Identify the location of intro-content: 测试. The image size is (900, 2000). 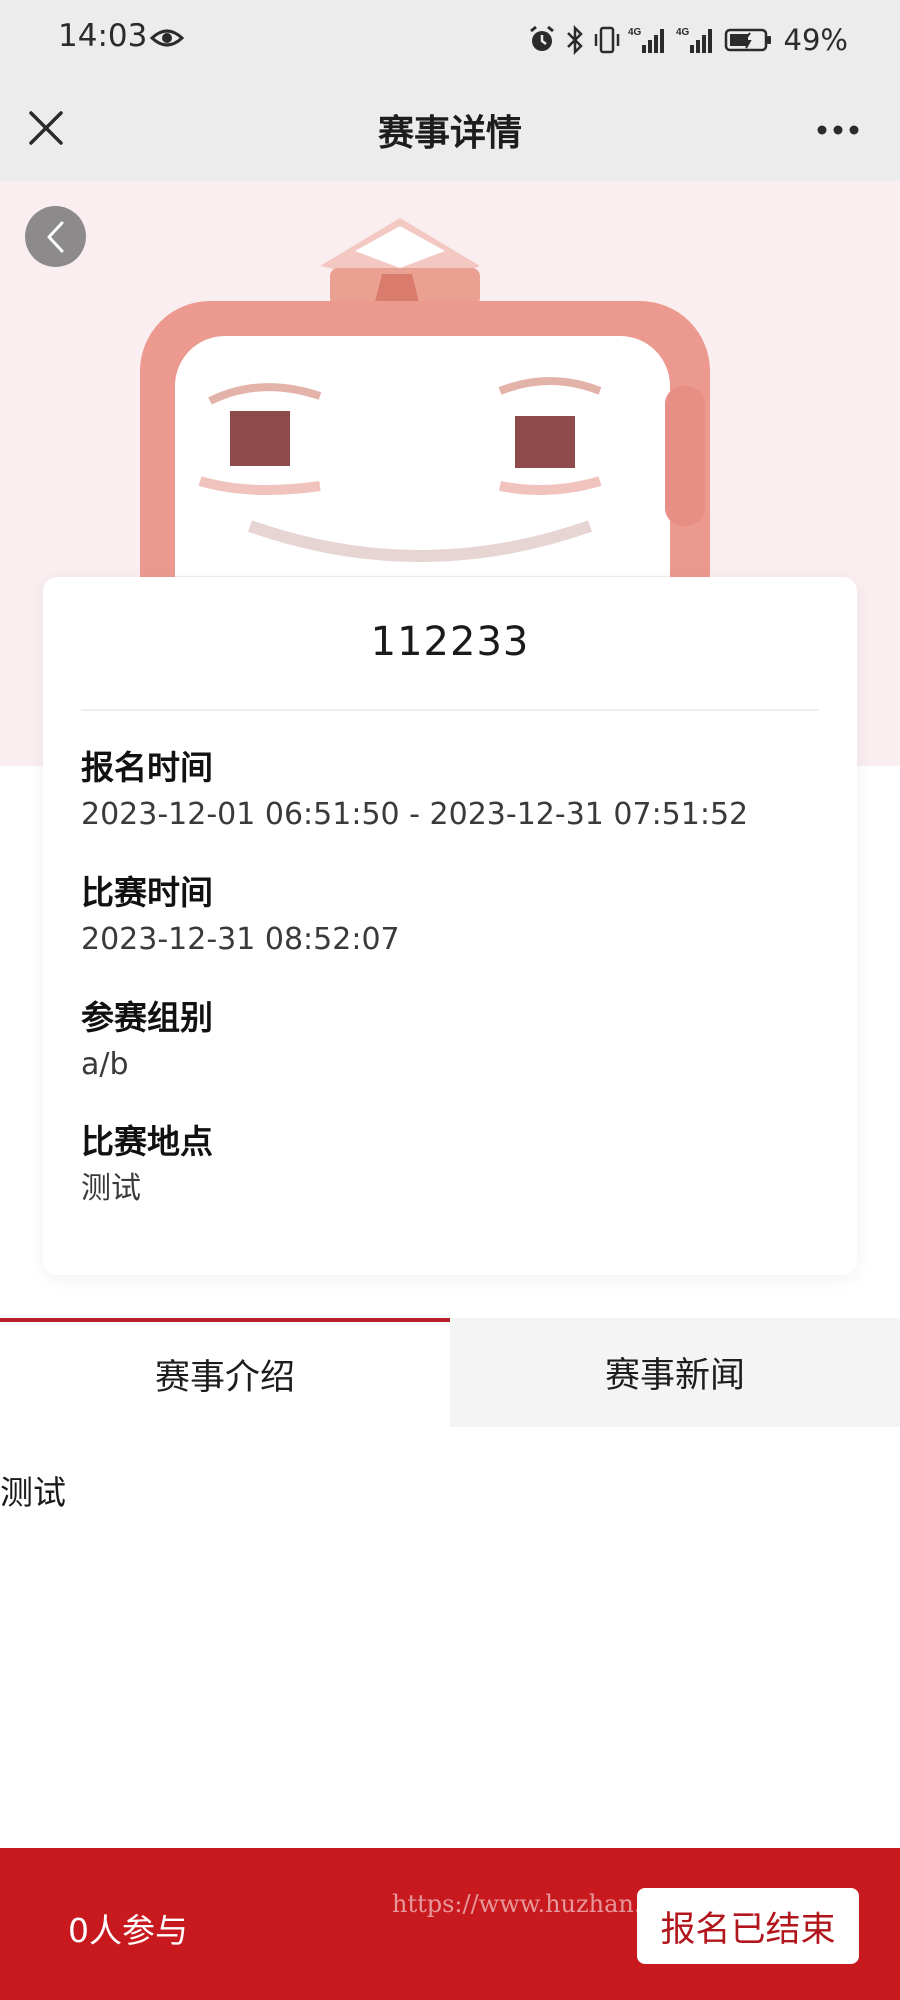
(33, 1492).